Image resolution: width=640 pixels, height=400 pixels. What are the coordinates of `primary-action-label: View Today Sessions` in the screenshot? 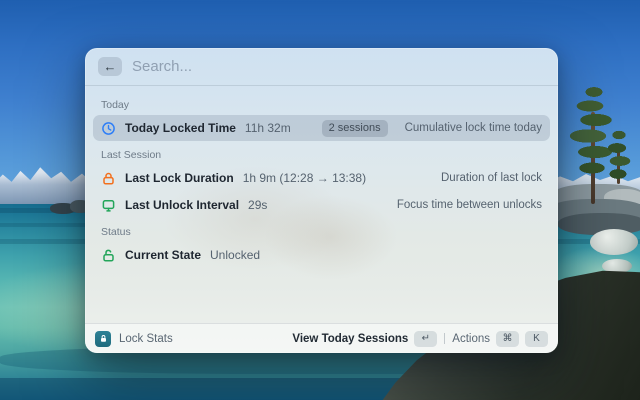 It's located at (350, 338).